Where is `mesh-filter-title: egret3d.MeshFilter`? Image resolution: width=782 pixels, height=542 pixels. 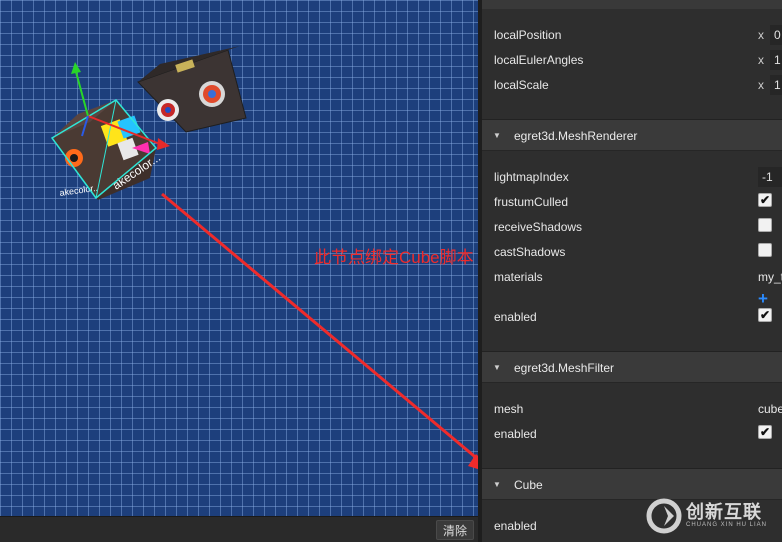
mesh-filter-title: egret3d.MeshFilter is located at coordinates (564, 368).